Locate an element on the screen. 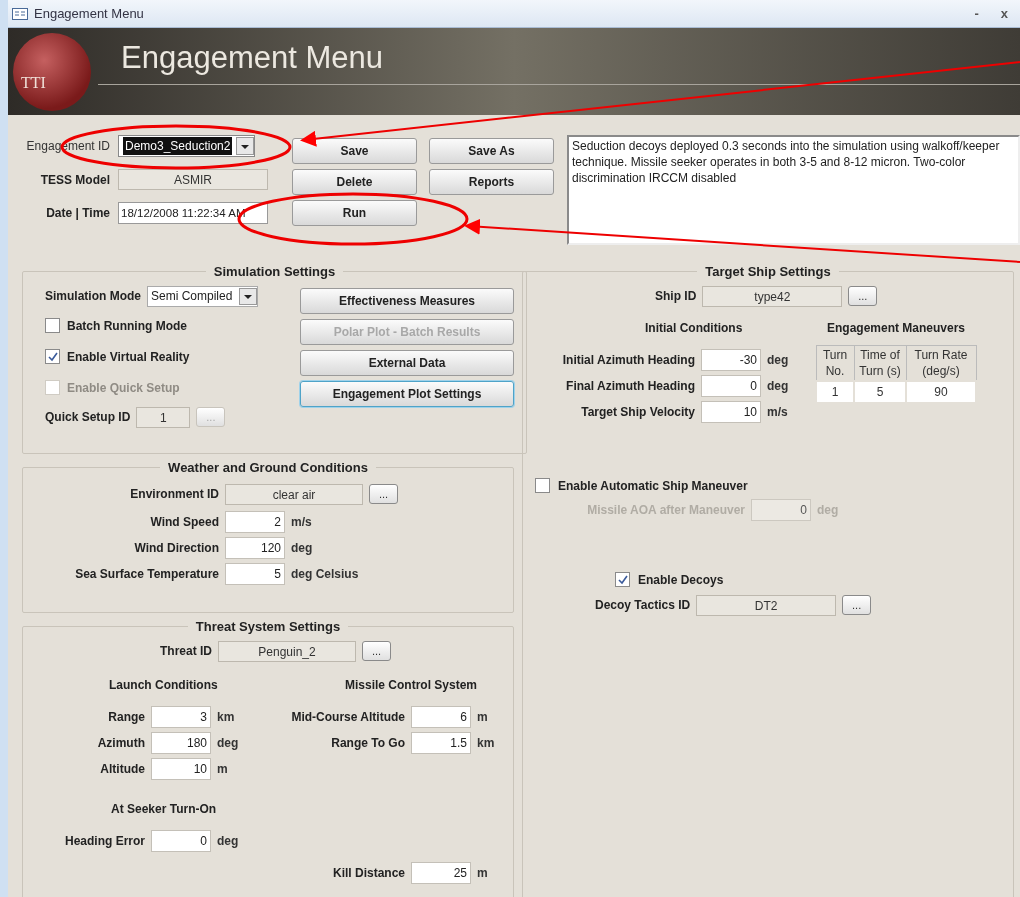  action-button: External Data is located at coordinates (407, 362).